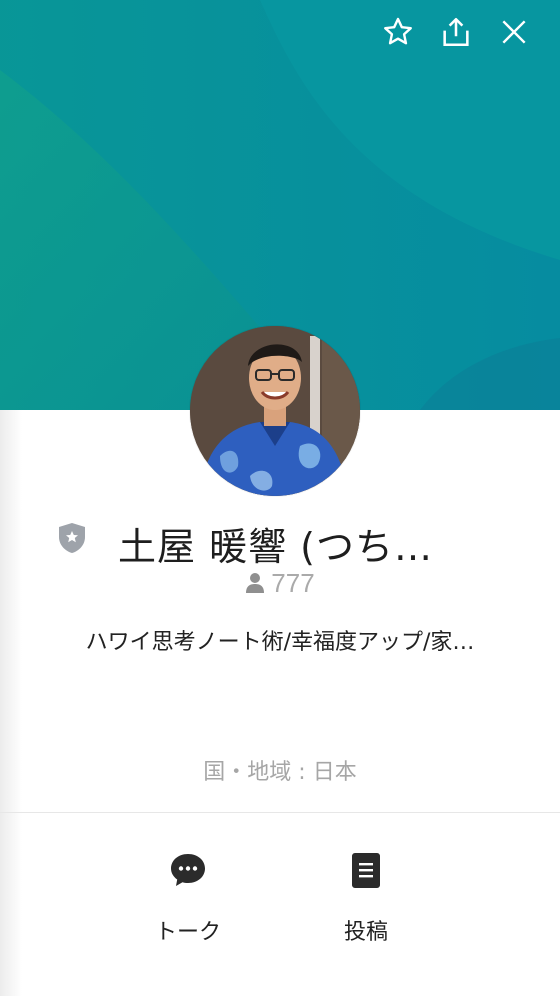  Describe the element at coordinates (72, 538) in the screenshot. I see `shield-badge-icon` at that location.